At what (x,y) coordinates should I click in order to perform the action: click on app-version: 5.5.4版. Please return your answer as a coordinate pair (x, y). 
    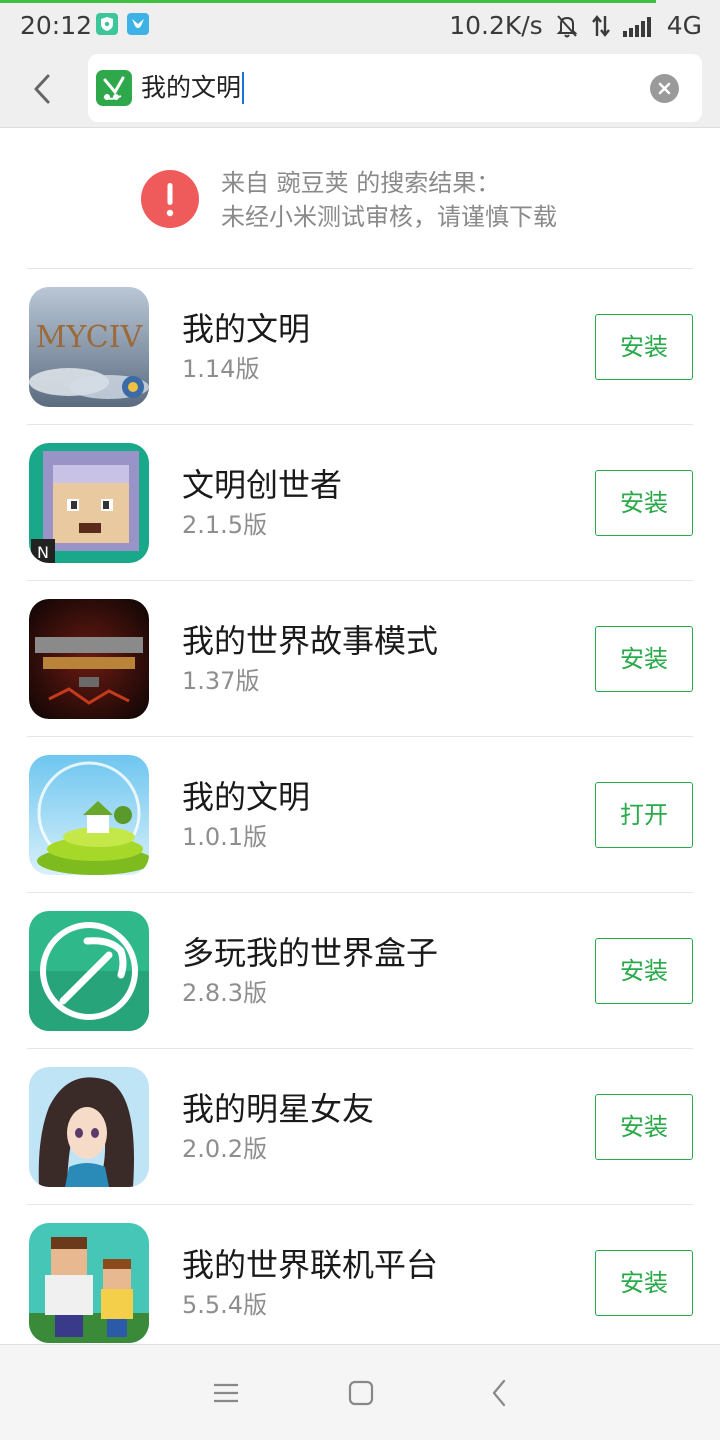
    Looking at the image, I should click on (225, 1305).